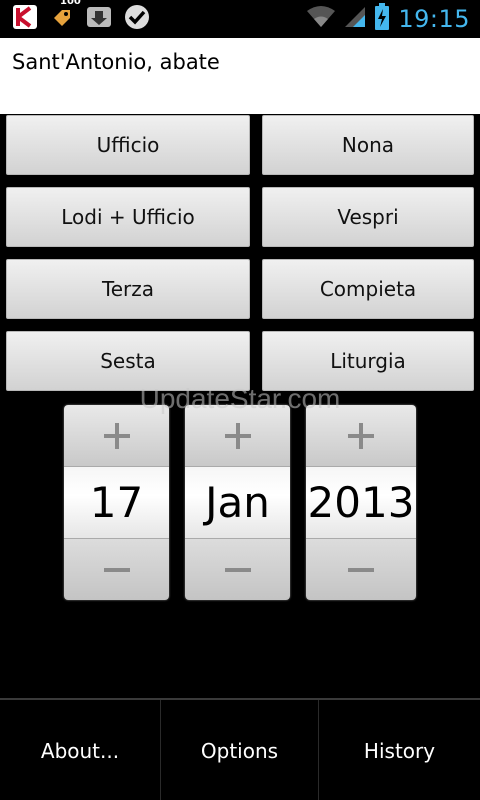  What do you see at coordinates (25, 19) in the screenshot?
I see `kaspersky-icon` at bounding box center [25, 19].